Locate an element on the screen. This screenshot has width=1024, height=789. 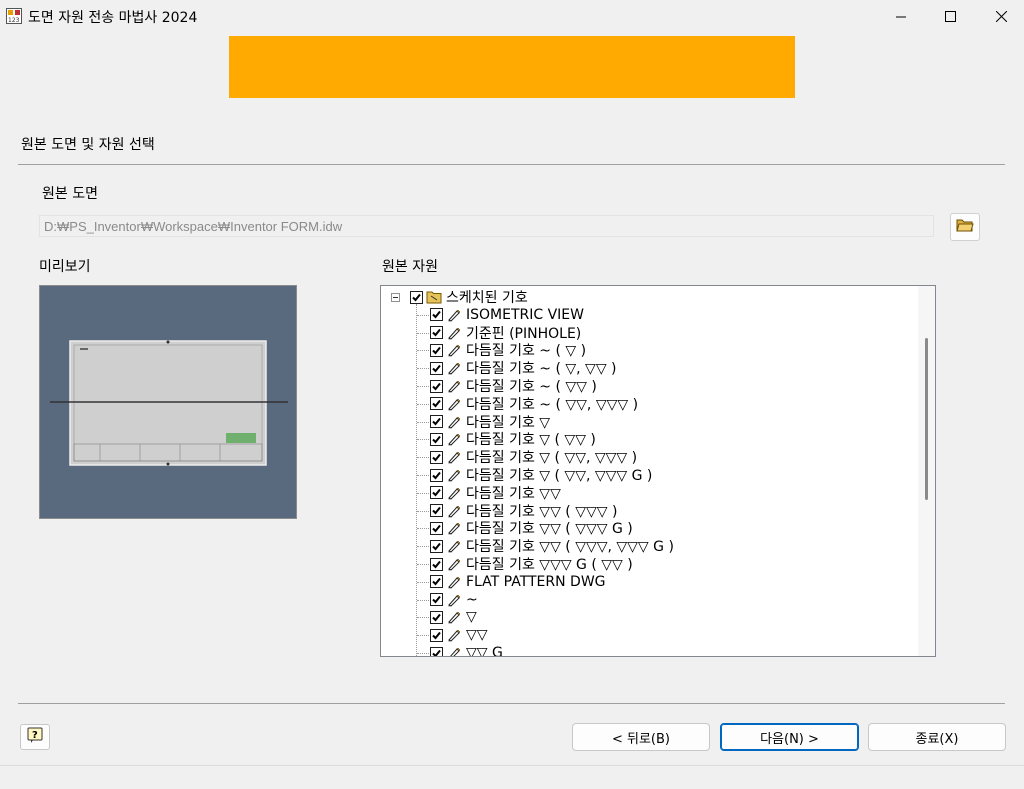
finish-button: 종료(X) is located at coordinates (937, 737).